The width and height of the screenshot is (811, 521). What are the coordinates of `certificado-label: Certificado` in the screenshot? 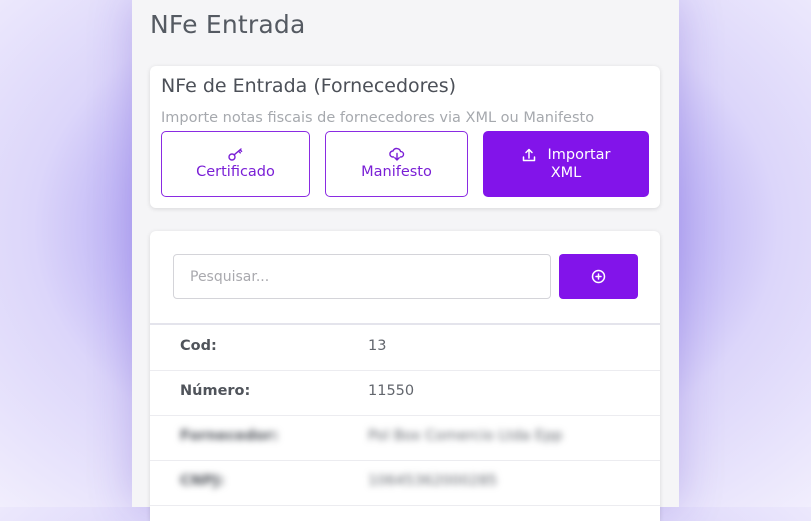 It's located at (235, 171).